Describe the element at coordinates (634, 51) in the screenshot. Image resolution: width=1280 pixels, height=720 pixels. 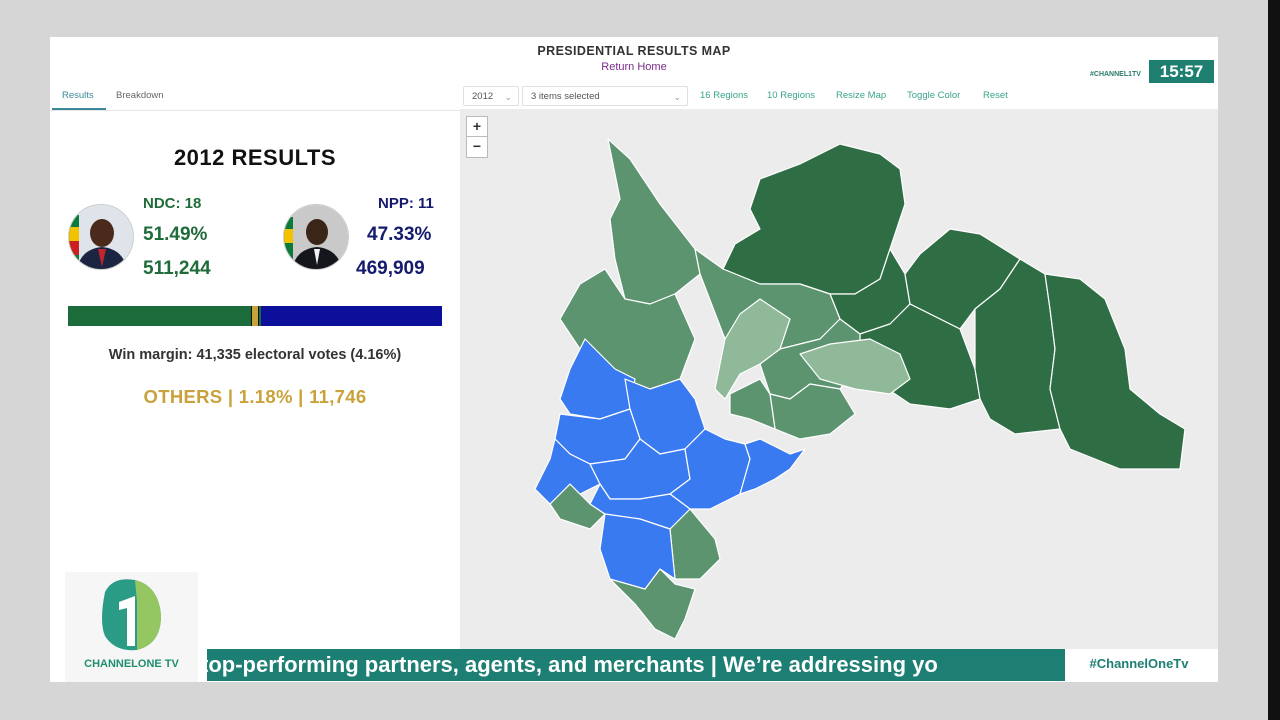
I see `page-title: PRESIDENTIAL RESULTS MAP` at that location.